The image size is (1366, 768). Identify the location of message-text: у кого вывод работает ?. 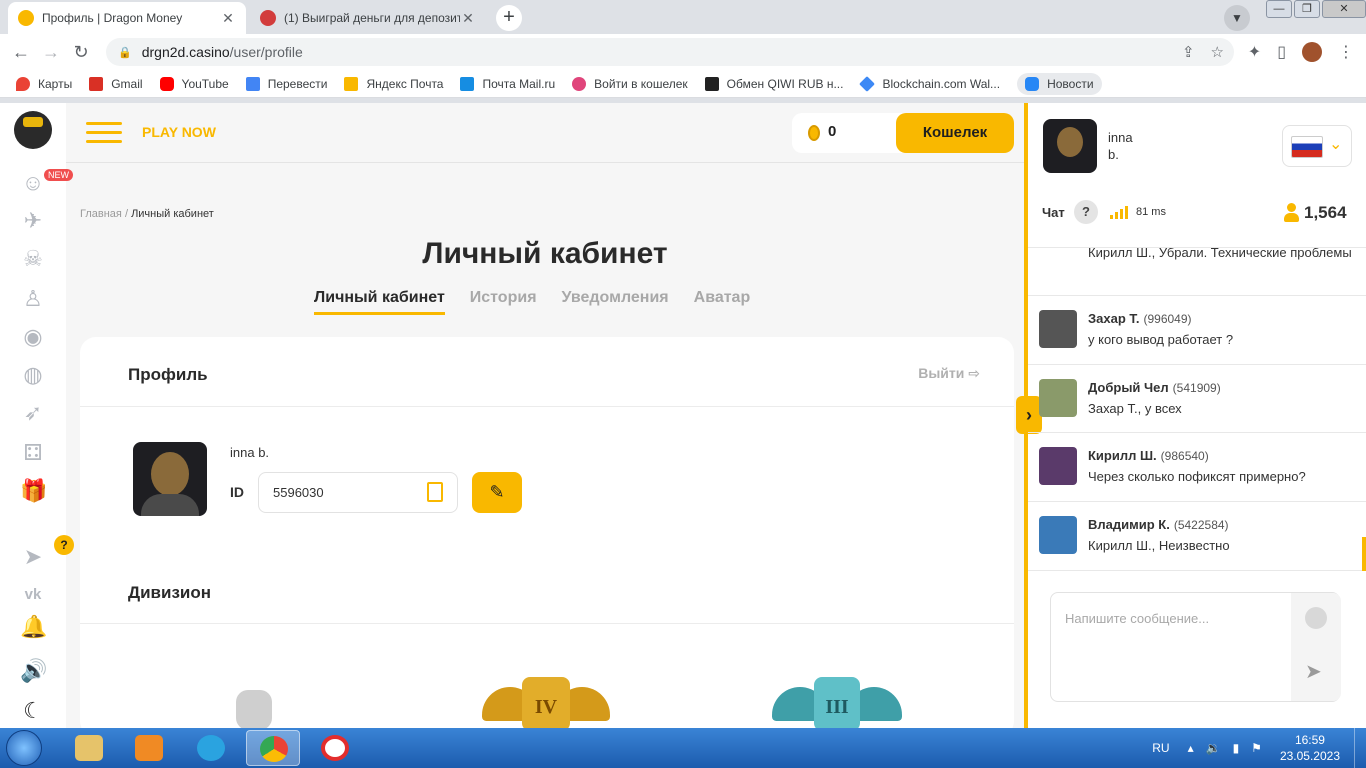
(1161, 339).